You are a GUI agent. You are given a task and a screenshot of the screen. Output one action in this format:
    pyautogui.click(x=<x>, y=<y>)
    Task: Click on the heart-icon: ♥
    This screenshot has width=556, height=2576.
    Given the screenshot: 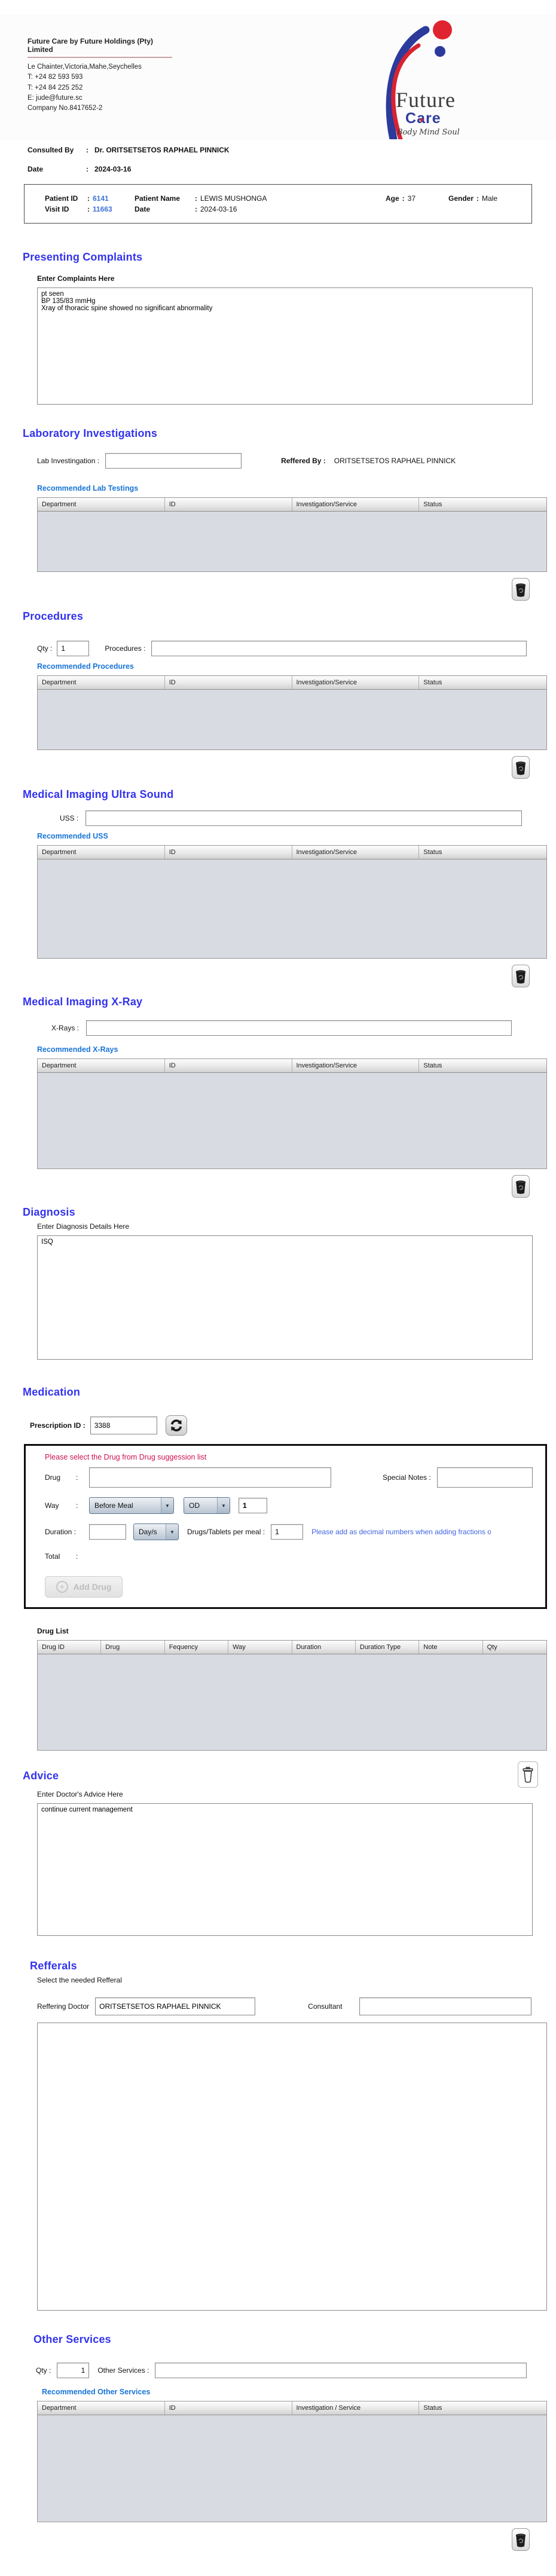 What is the action you would take?
    pyautogui.click(x=421, y=120)
    